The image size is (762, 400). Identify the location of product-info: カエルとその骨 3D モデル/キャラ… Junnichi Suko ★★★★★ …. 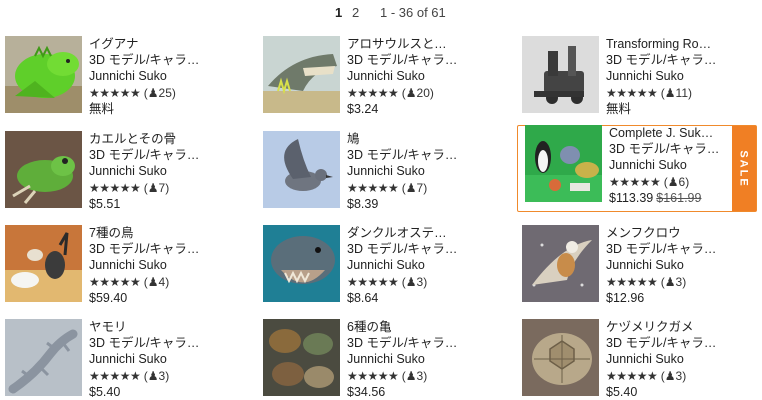
(145, 171).